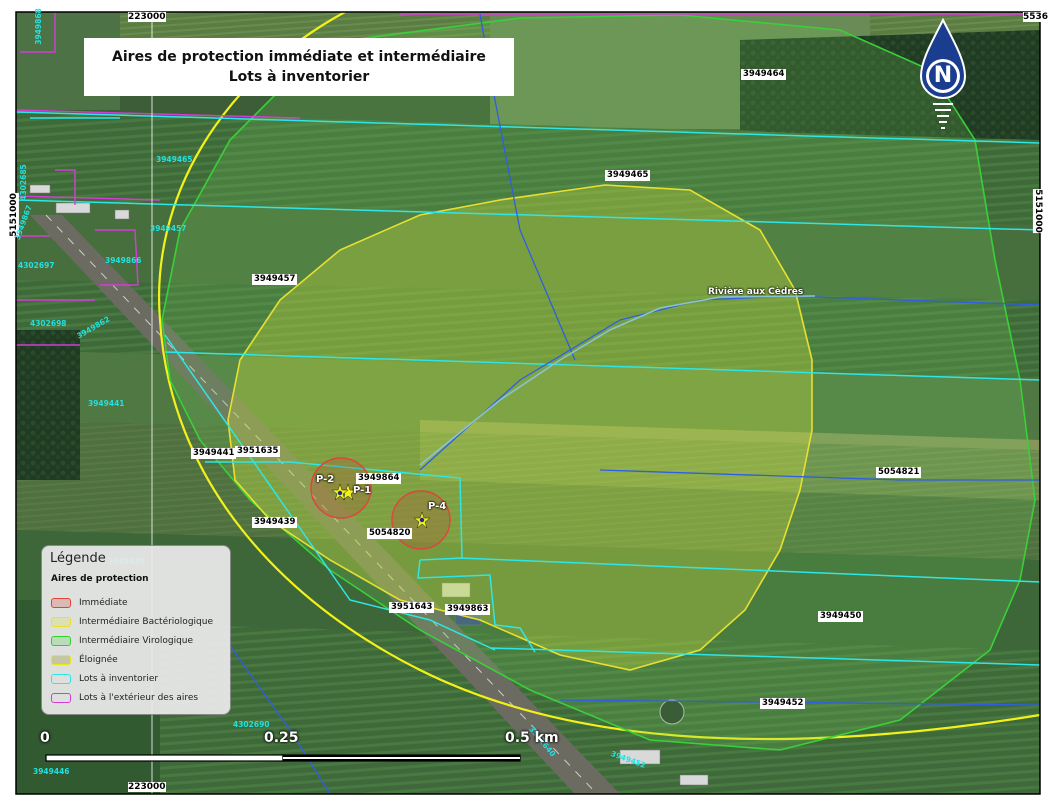 The height and width of the screenshot is (811, 1057). Describe the element at coordinates (123, 260) in the screenshot. I see `outside-lot-label: 3949866` at that location.